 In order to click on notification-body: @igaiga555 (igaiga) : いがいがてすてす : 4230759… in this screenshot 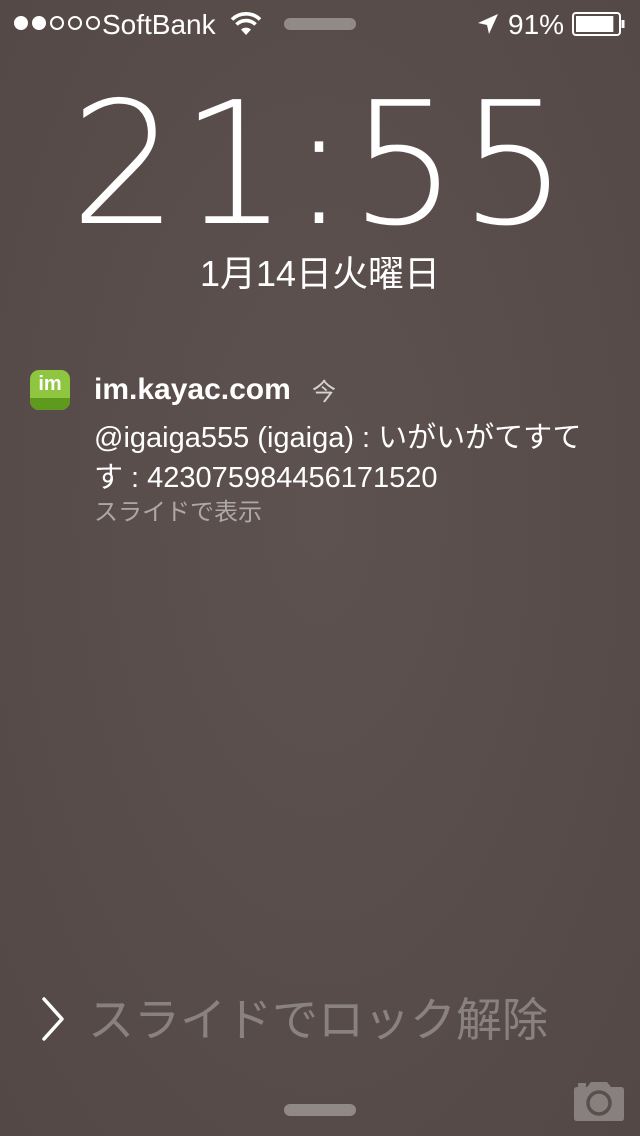, I will do `click(338, 458)`.